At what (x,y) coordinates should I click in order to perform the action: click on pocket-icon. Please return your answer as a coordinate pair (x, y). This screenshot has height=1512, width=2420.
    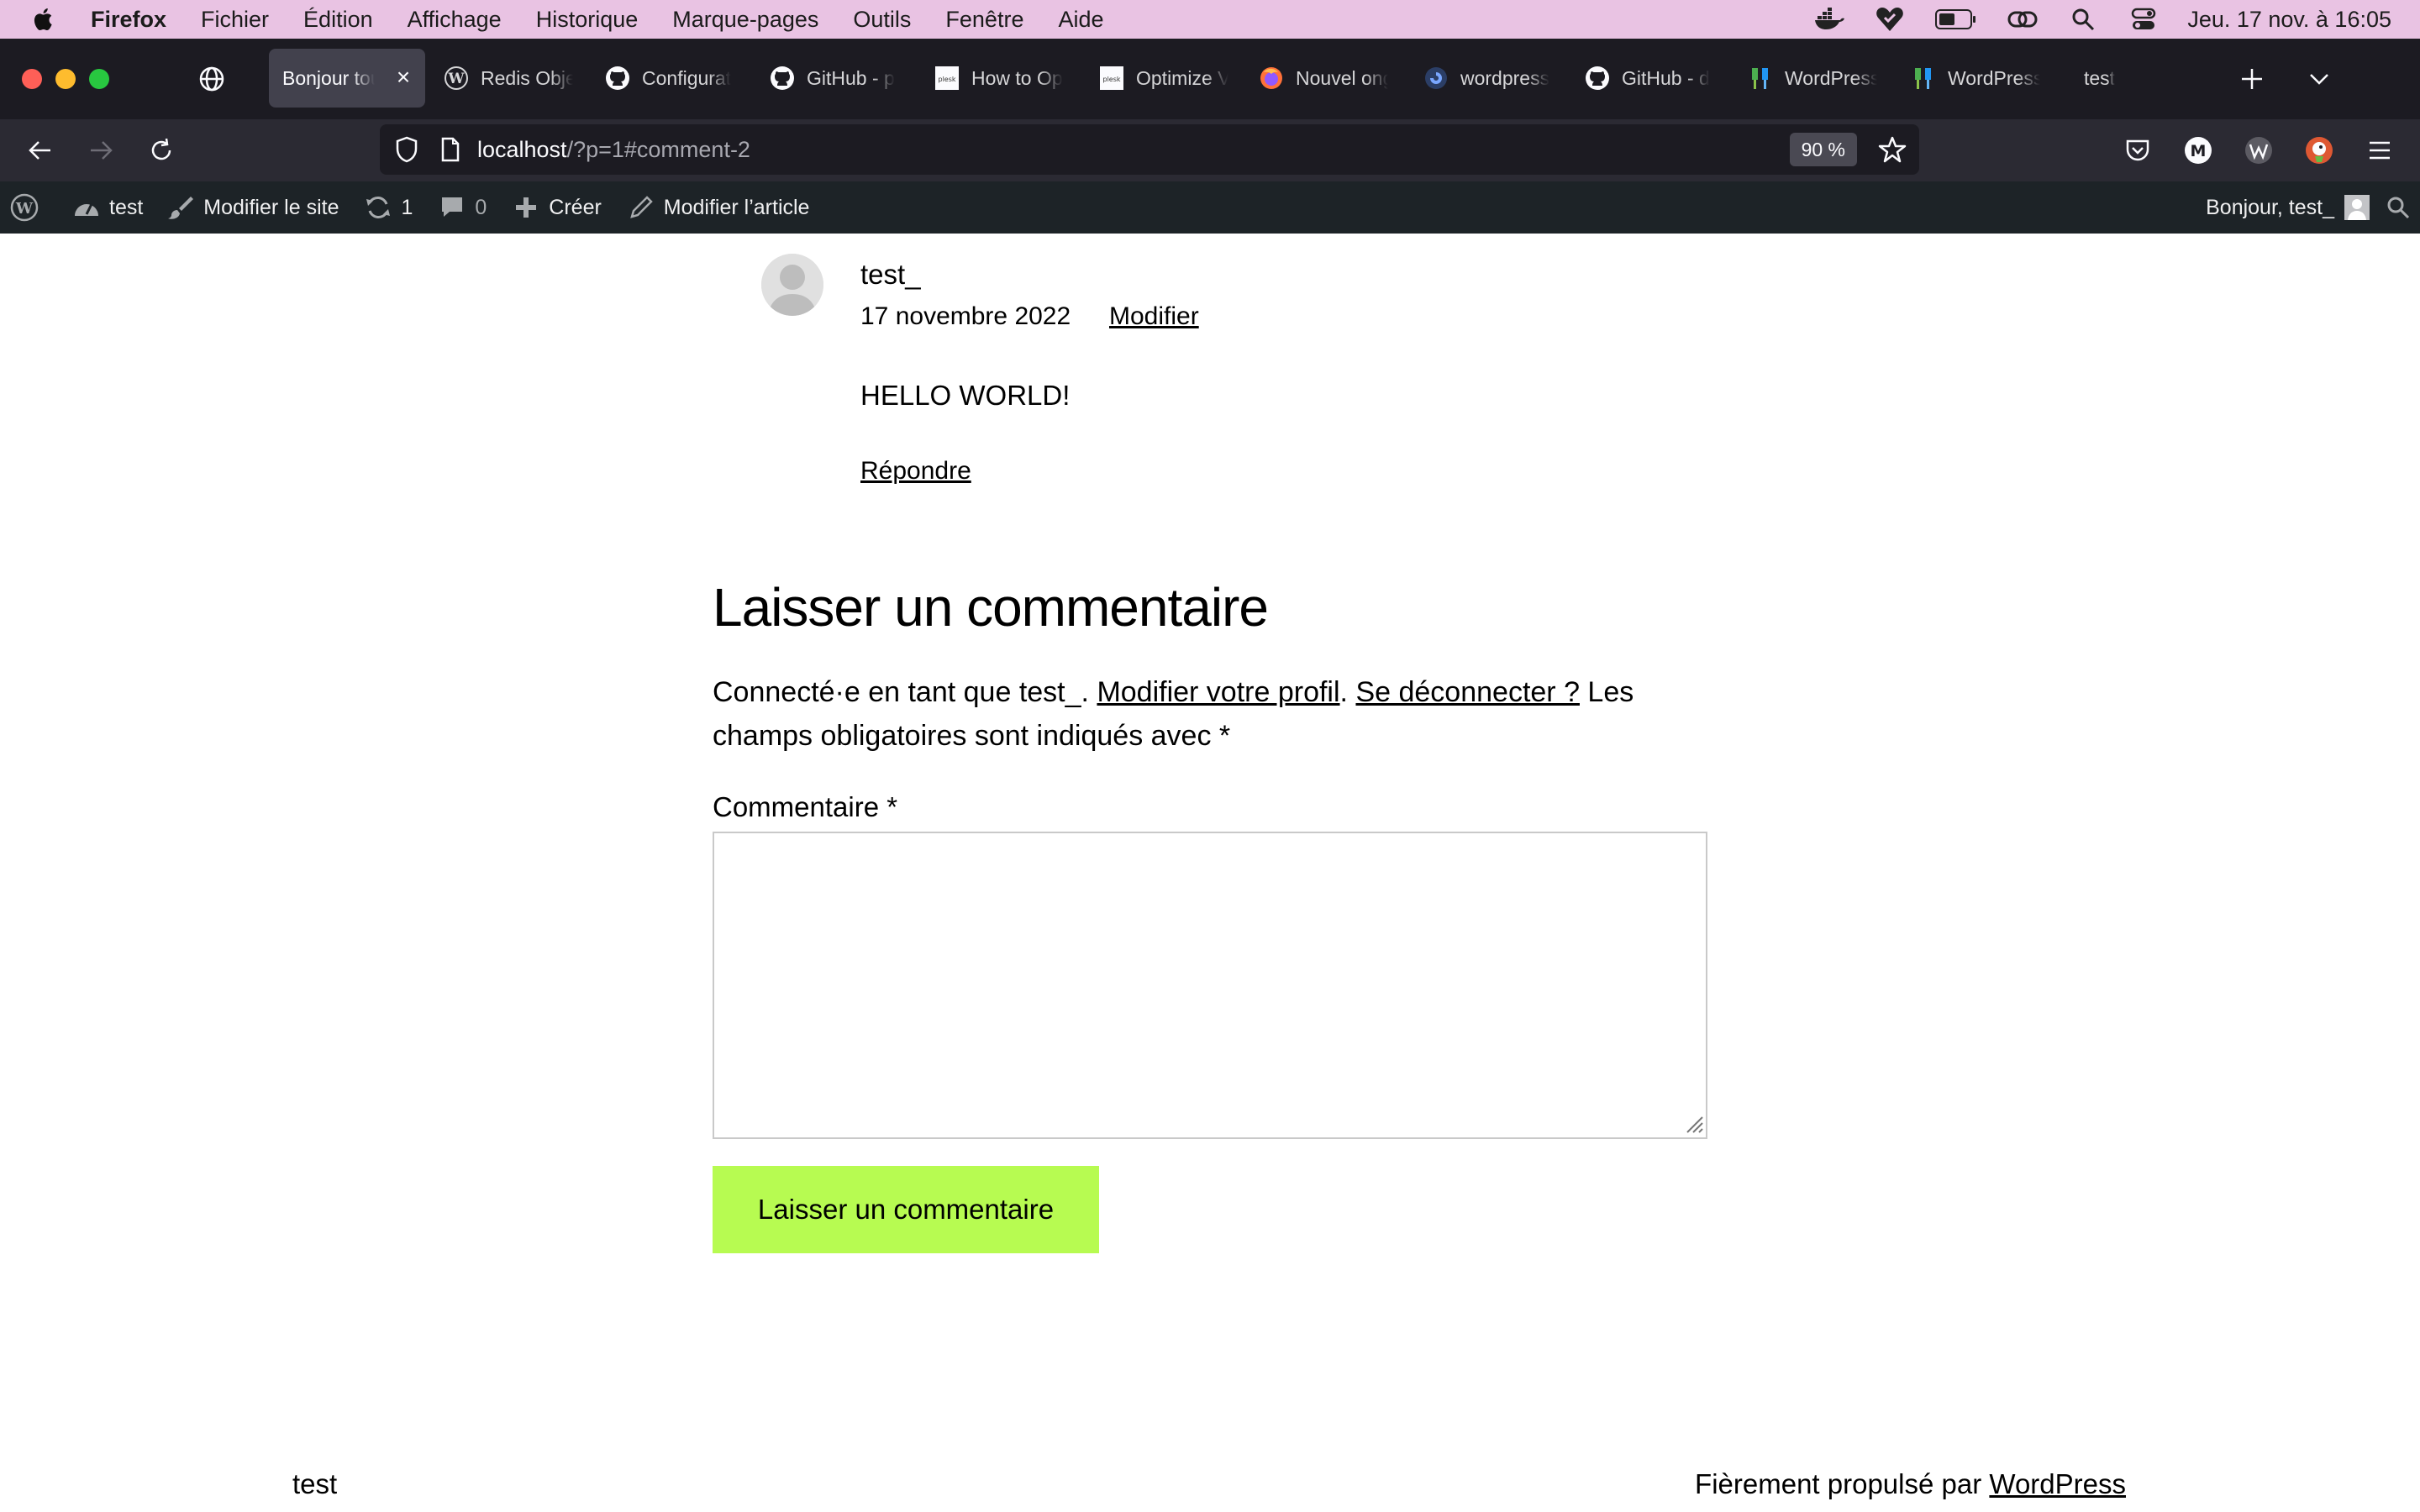
    Looking at the image, I should click on (2137, 150).